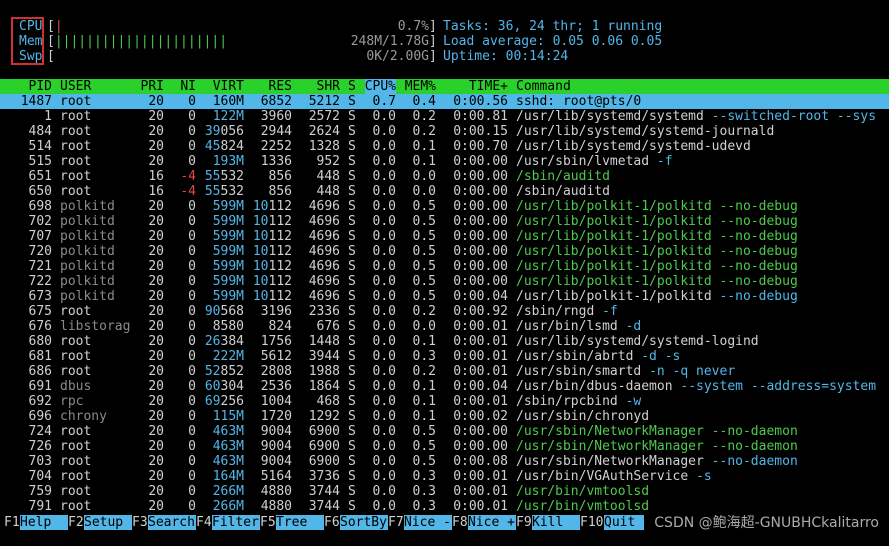 Image resolution: width=889 pixels, height=546 pixels. Describe the element at coordinates (228, 476) in the screenshot. I see `cell-virt: 164M` at that location.